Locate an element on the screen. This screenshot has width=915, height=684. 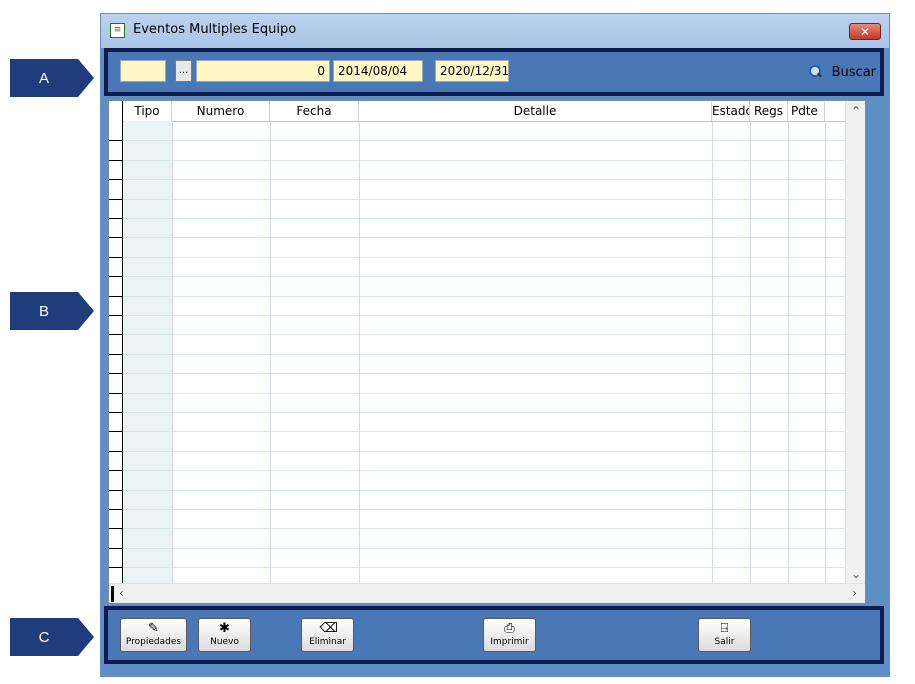
filter-toolbar-panel: ... 0 2014/08/04 2020/12/31 Buscar is located at coordinates (494, 72).